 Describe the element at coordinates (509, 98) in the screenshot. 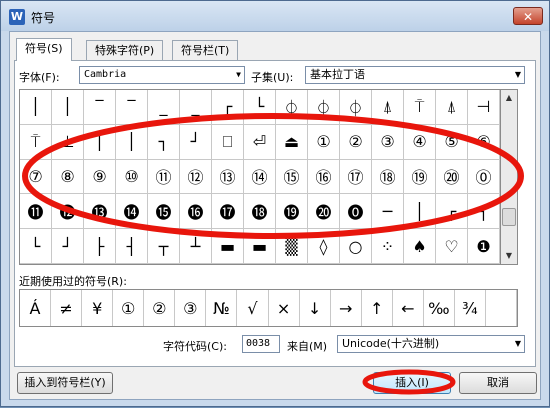

I see `scroll-up-icon: ▲` at that location.